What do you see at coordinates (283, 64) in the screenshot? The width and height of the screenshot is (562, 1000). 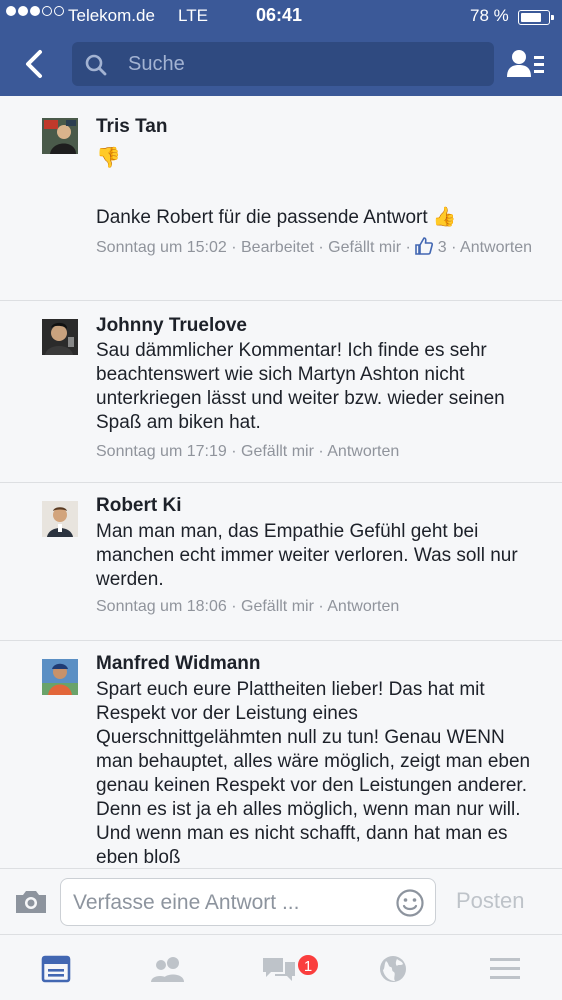 I see `search-input: Suche` at bounding box center [283, 64].